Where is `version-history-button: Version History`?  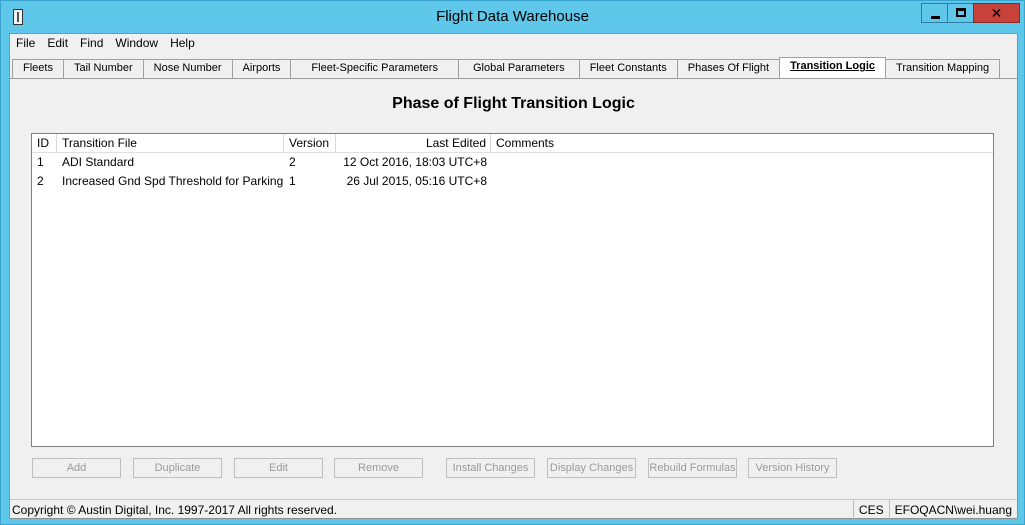 version-history-button: Version History is located at coordinates (792, 468).